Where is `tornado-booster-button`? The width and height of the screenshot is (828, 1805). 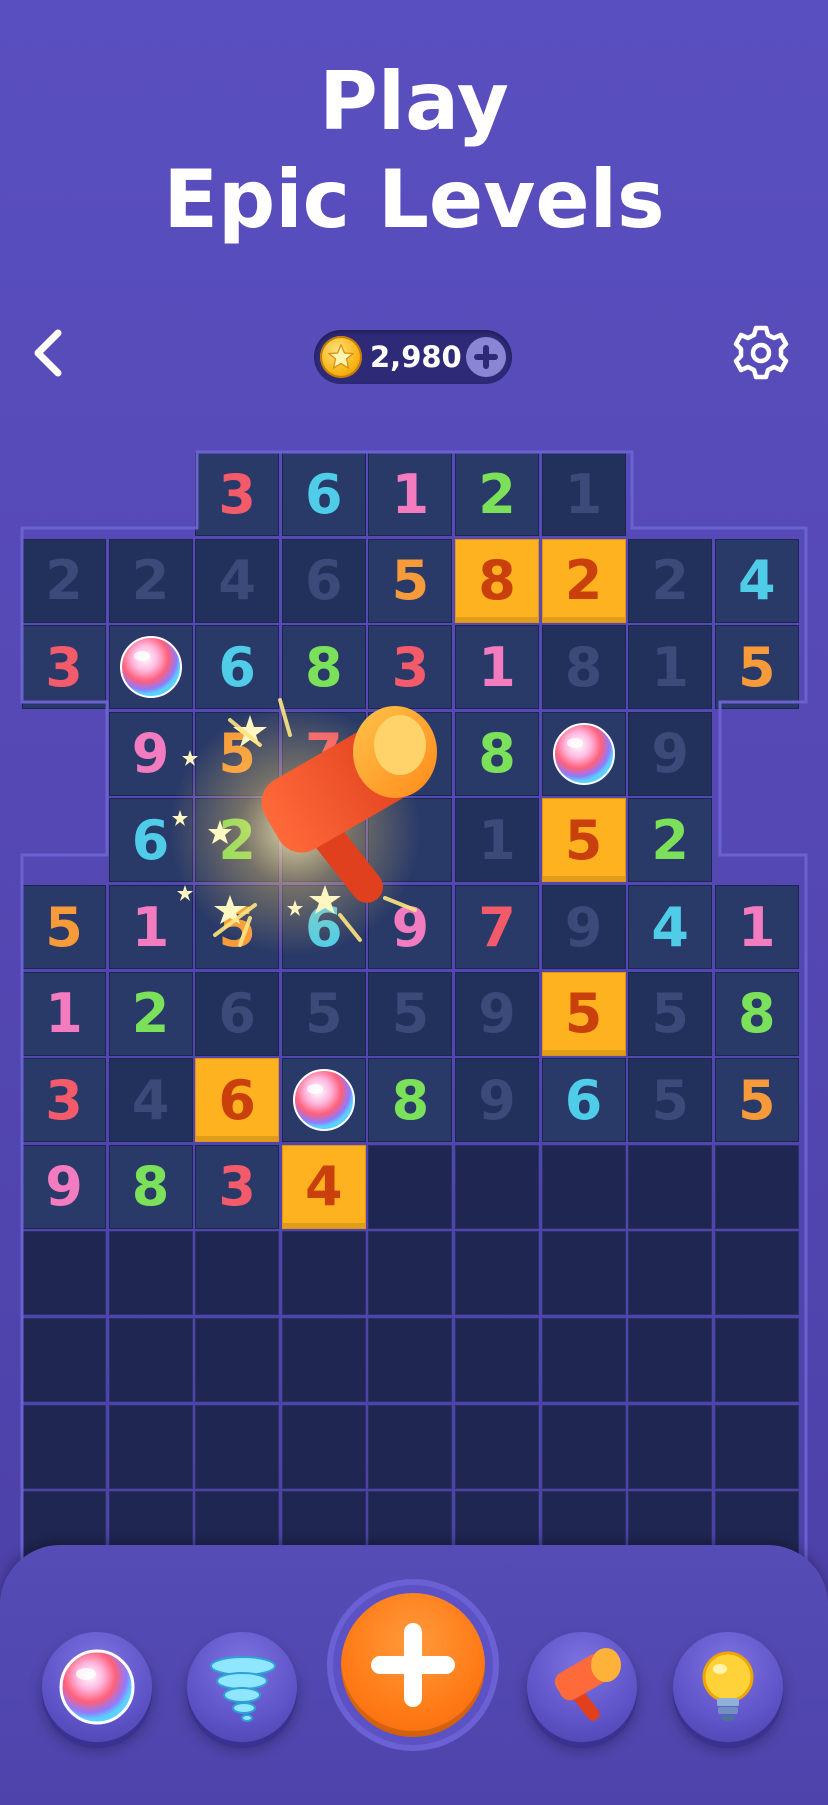 tornado-booster-button is located at coordinates (242, 1687).